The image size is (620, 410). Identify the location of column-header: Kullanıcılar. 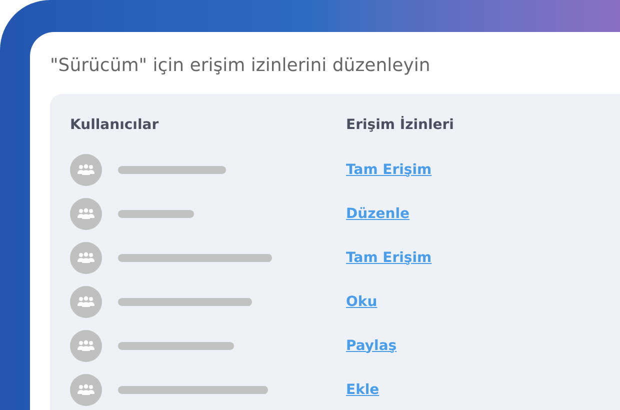
(115, 125).